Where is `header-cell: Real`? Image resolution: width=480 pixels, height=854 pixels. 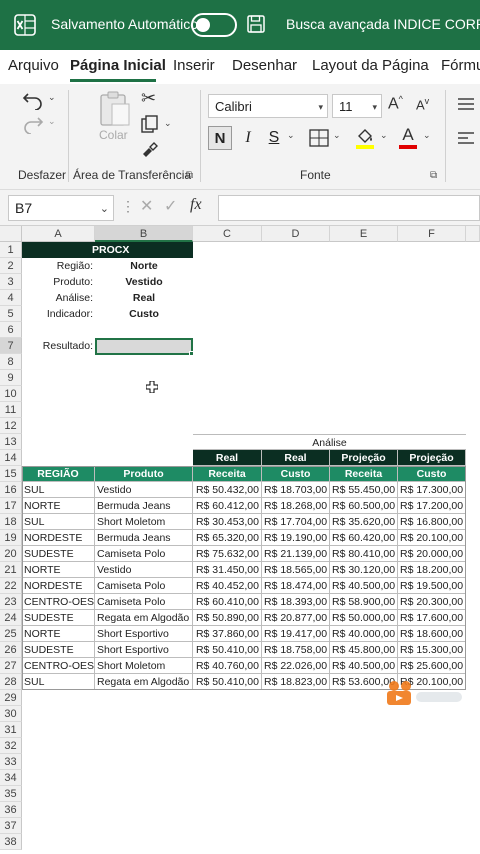 header-cell: Real is located at coordinates (227, 458).